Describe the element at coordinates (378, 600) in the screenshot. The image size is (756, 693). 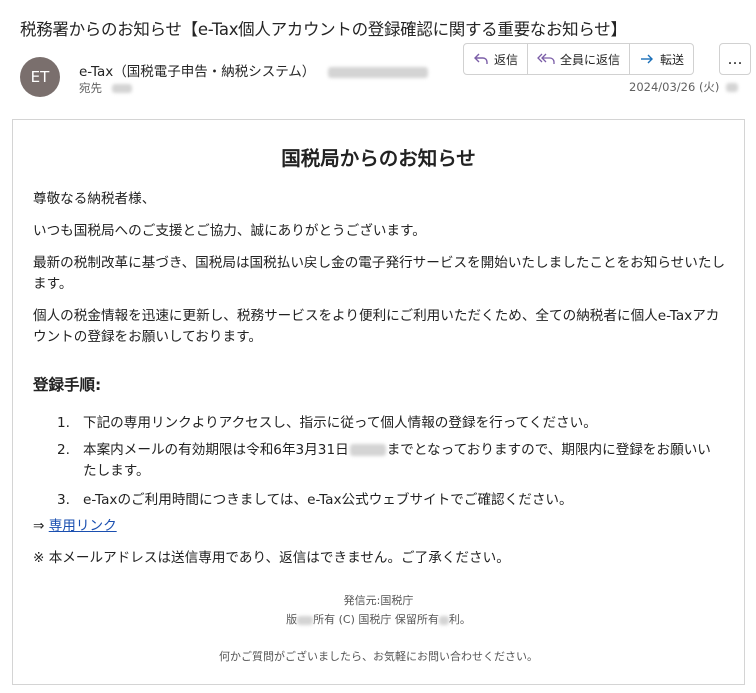
I see `footer-issuer: 発信元:国税庁` at that location.